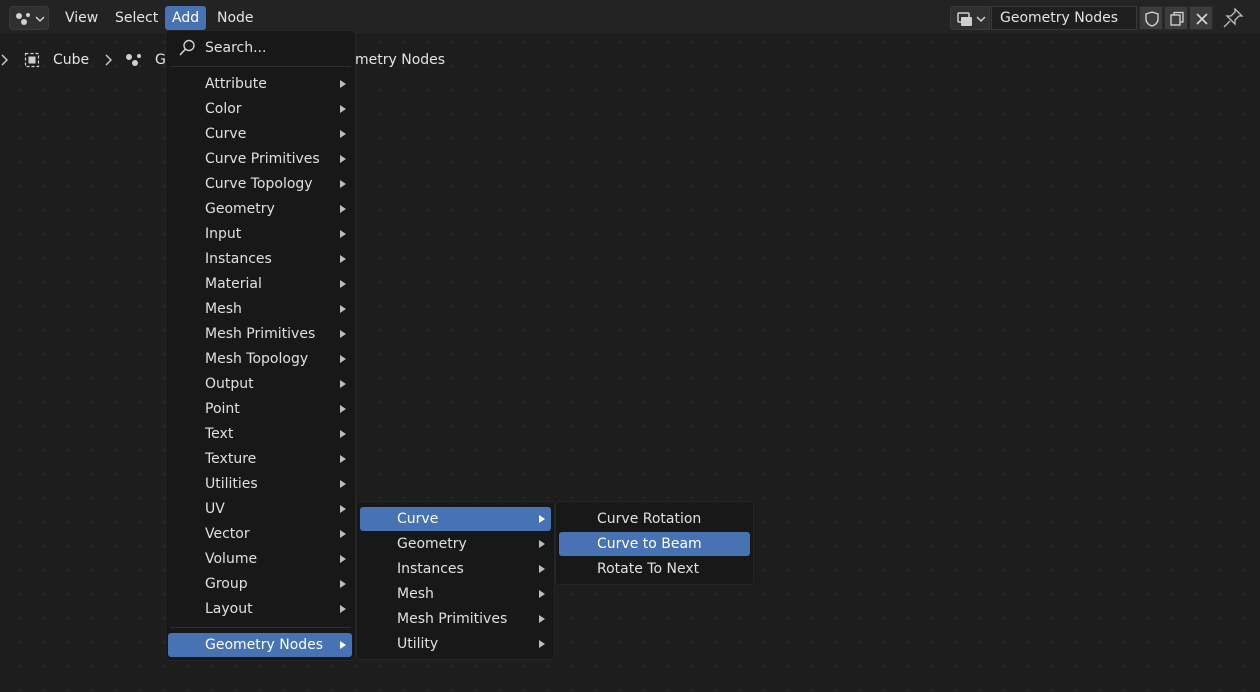 This screenshot has height=692, width=1260. Describe the element at coordinates (260, 534) in the screenshot. I see `add-menu-item-vector: Vector` at that location.